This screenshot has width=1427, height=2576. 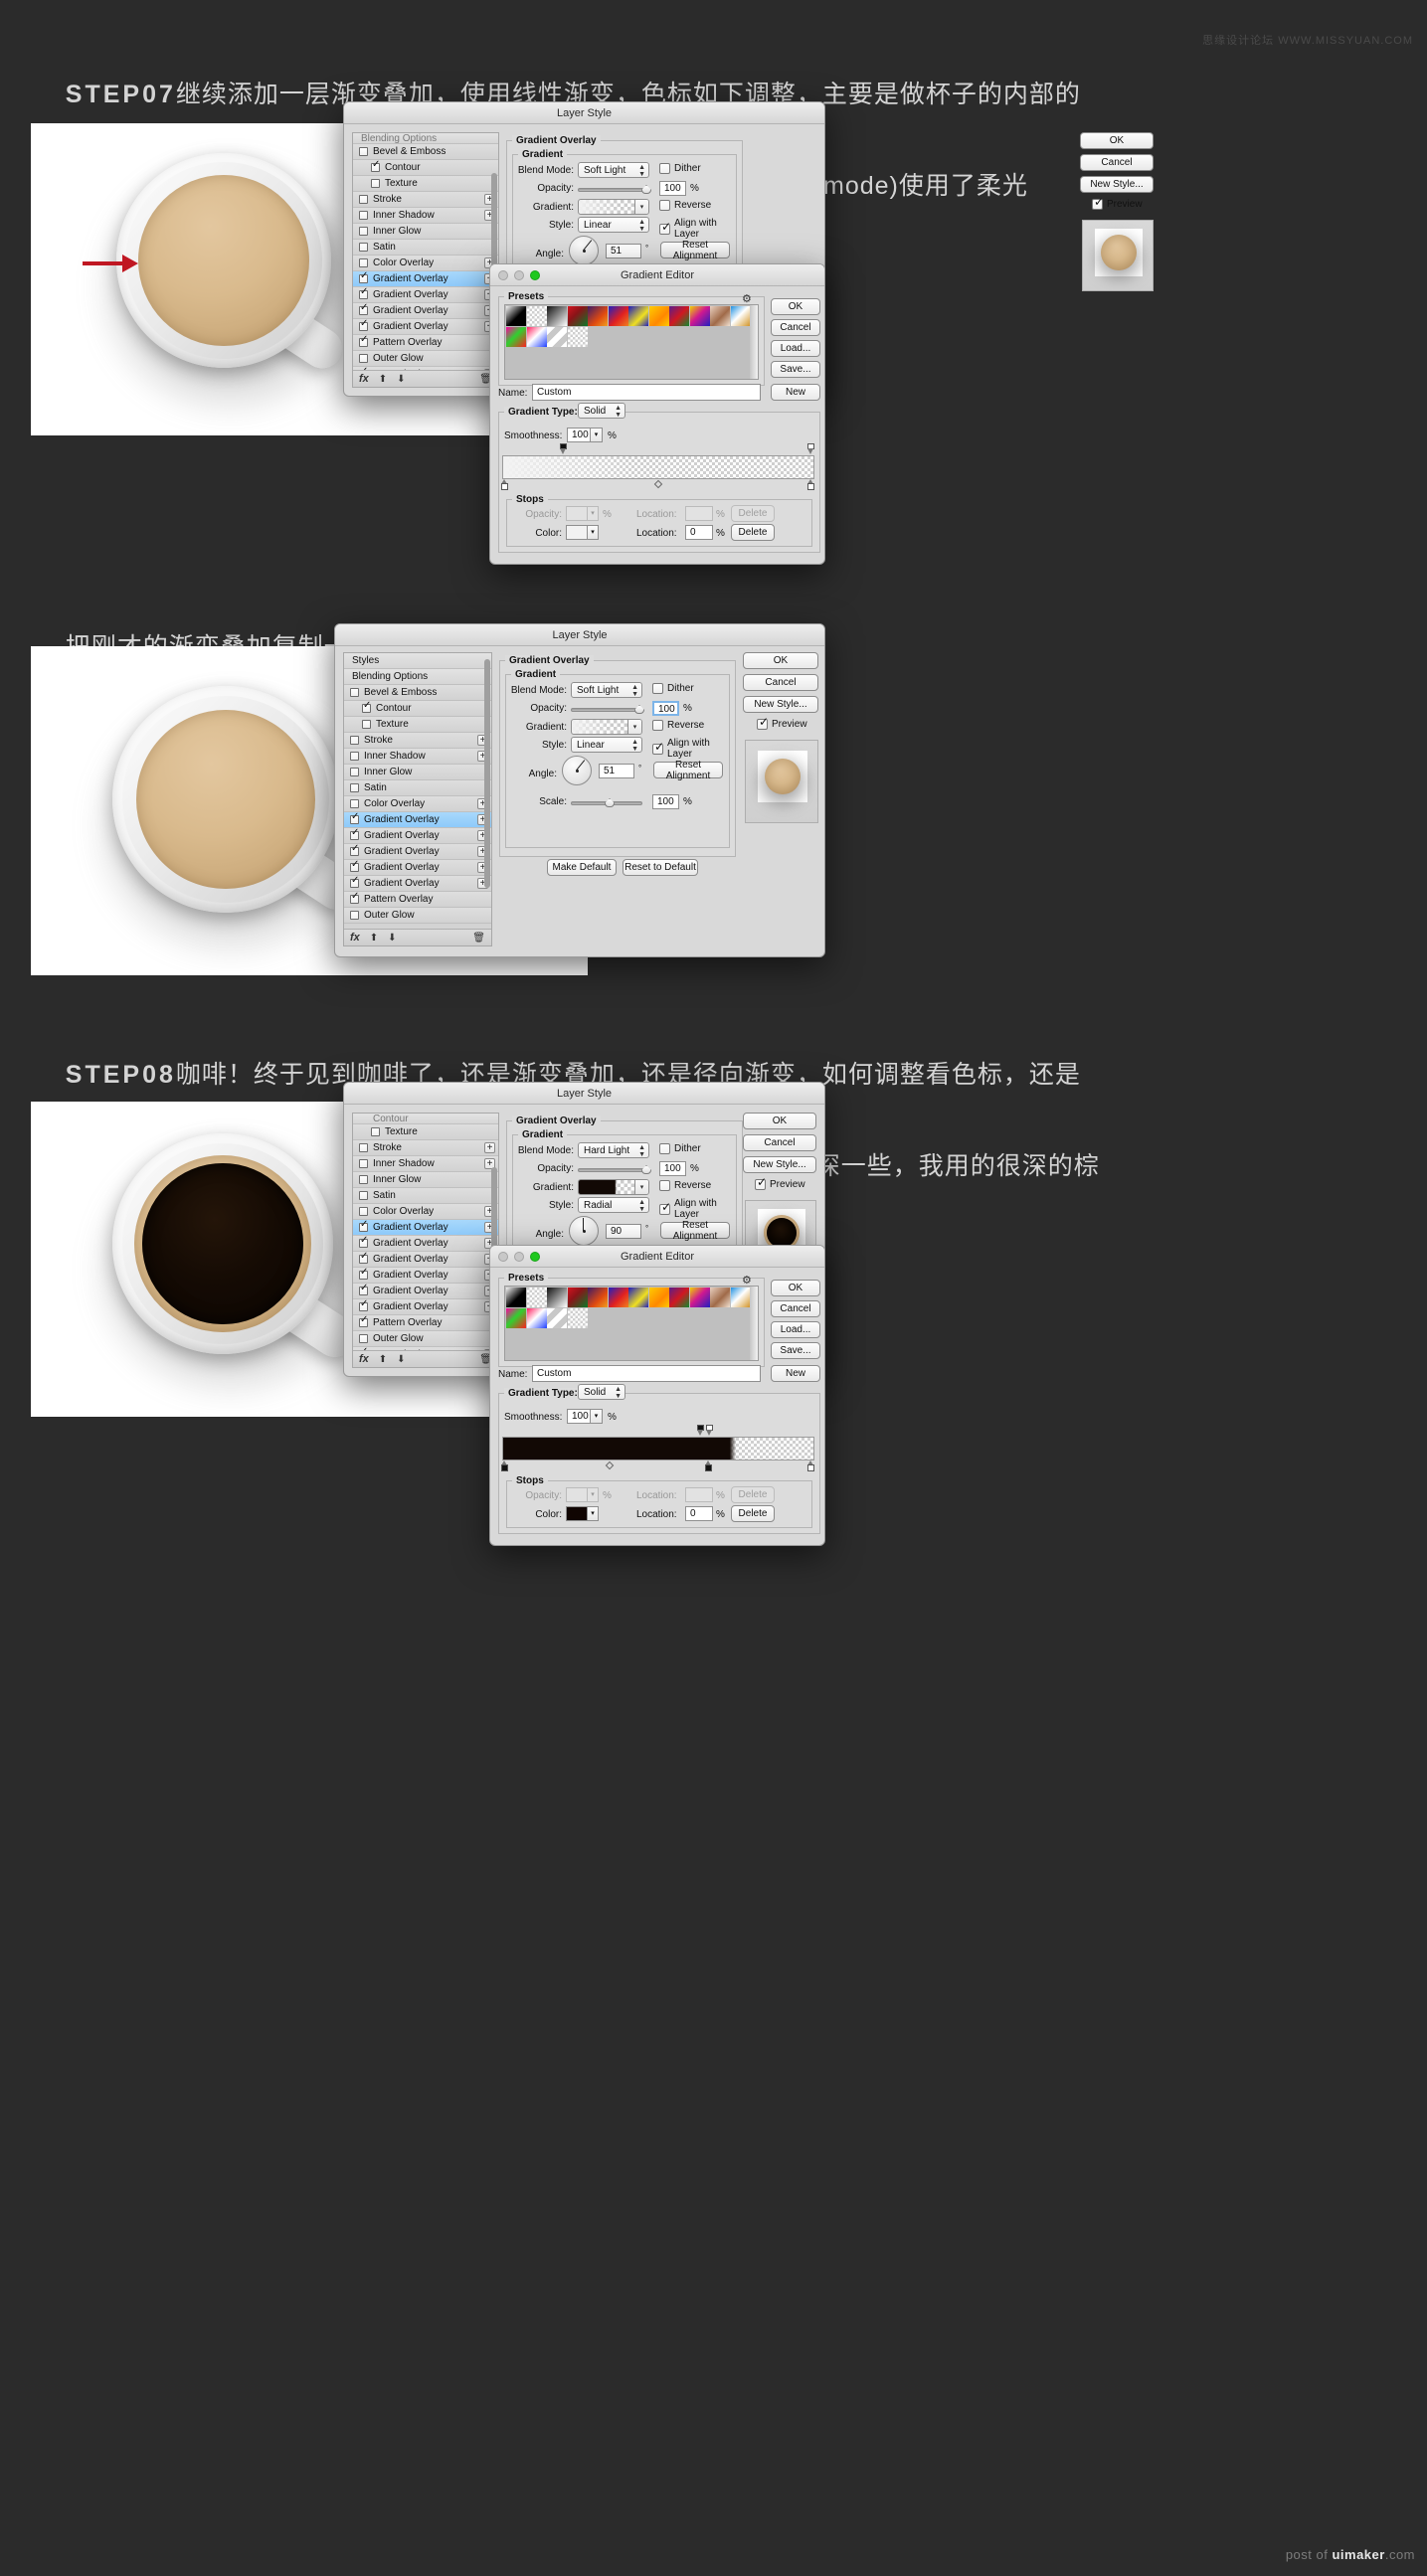 I want to click on smoothness-input-ge1: 100, so click(x=579, y=435).